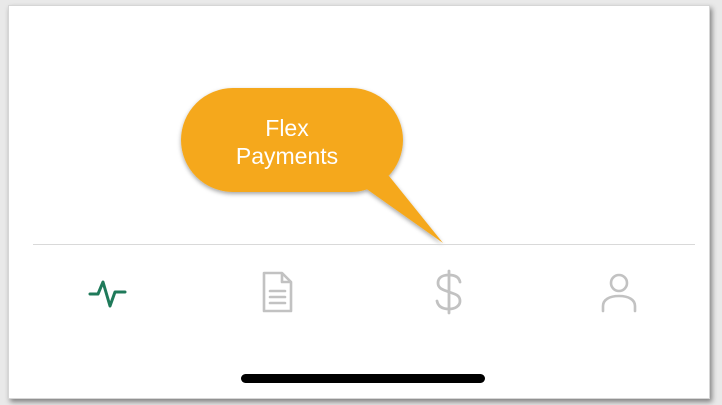 The height and width of the screenshot is (405, 722). What do you see at coordinates (287, 142) in the screenshot?
I see `tooltip-label: Flex Payments` at bounding box center [287, 142].